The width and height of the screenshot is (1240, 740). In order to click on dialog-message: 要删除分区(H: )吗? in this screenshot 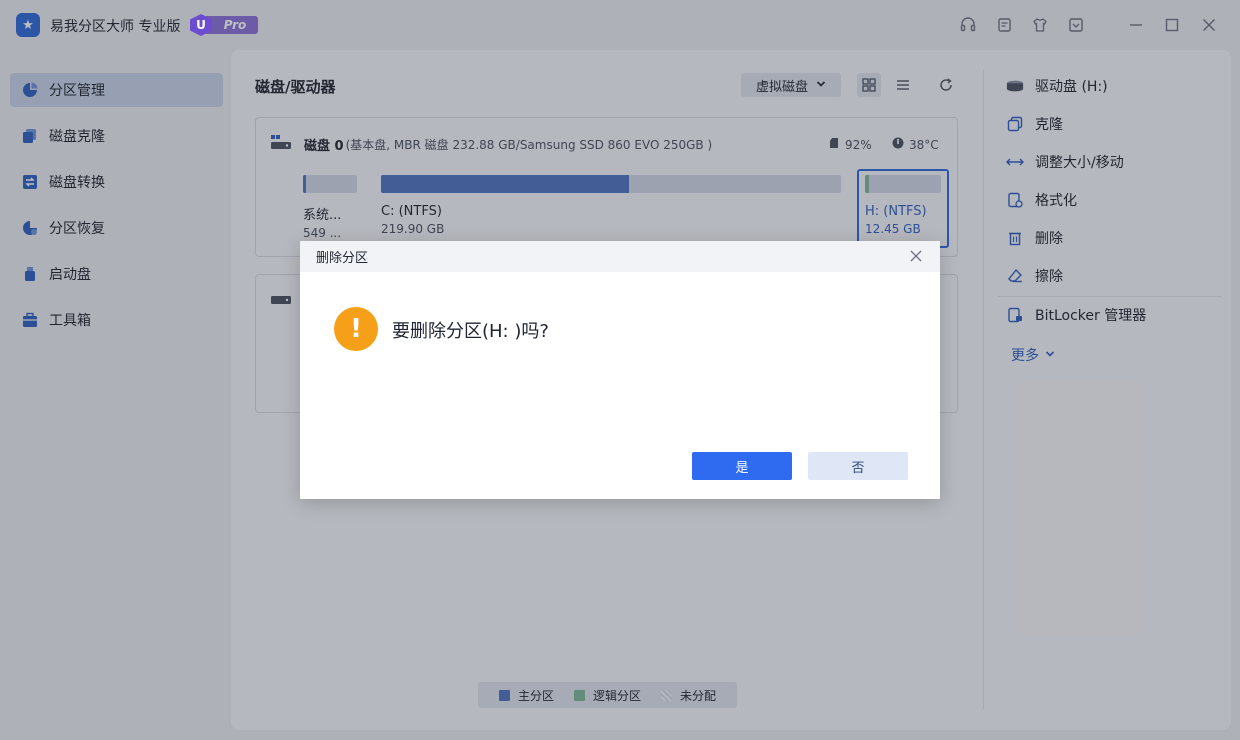, I will do `click(470, 331)`.